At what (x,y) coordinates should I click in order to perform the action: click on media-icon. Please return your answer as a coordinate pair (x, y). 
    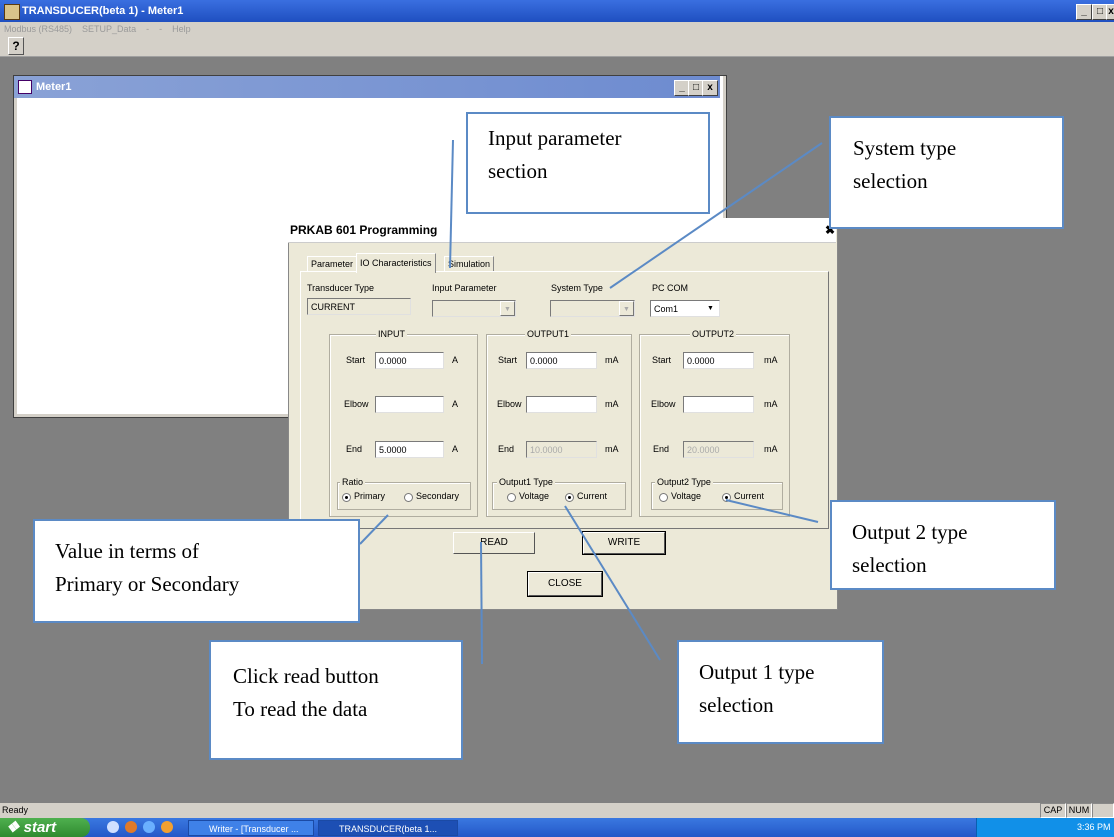
    Looking at the image, I should click on (131, 827).